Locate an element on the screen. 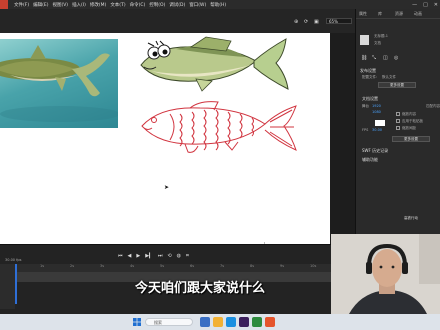 This screenshot has height=330, width=440. taskbar-search-input: 搜索 is located at coordinates (169, 322).